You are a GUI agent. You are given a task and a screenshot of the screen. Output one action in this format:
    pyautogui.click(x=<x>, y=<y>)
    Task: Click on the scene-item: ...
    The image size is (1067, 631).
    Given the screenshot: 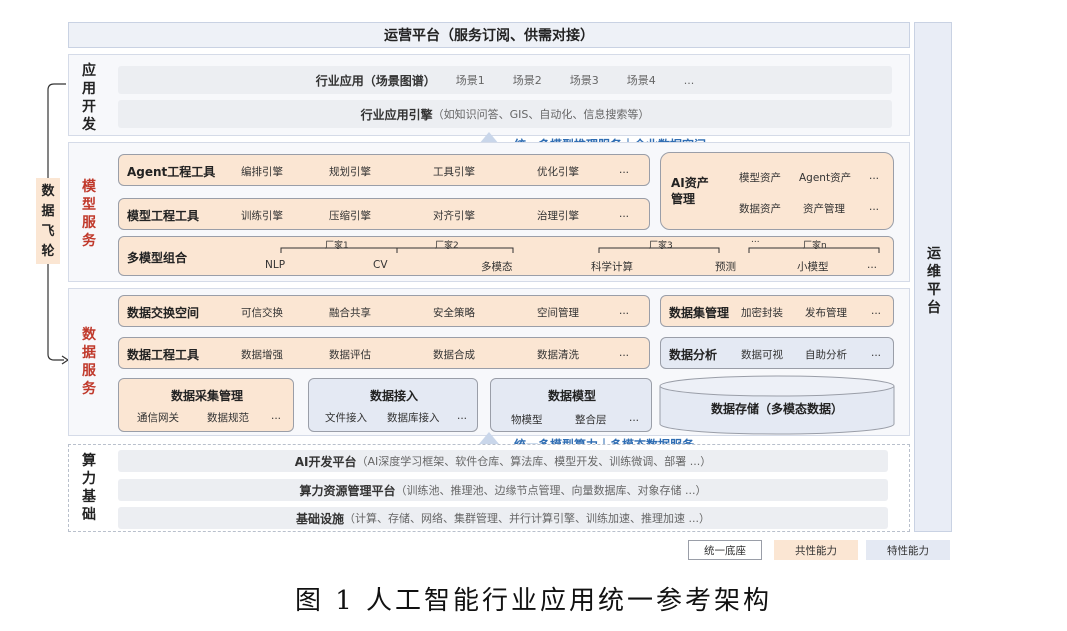 What is the action you would take?
    pyautogui.click(x=689, y=80)
    